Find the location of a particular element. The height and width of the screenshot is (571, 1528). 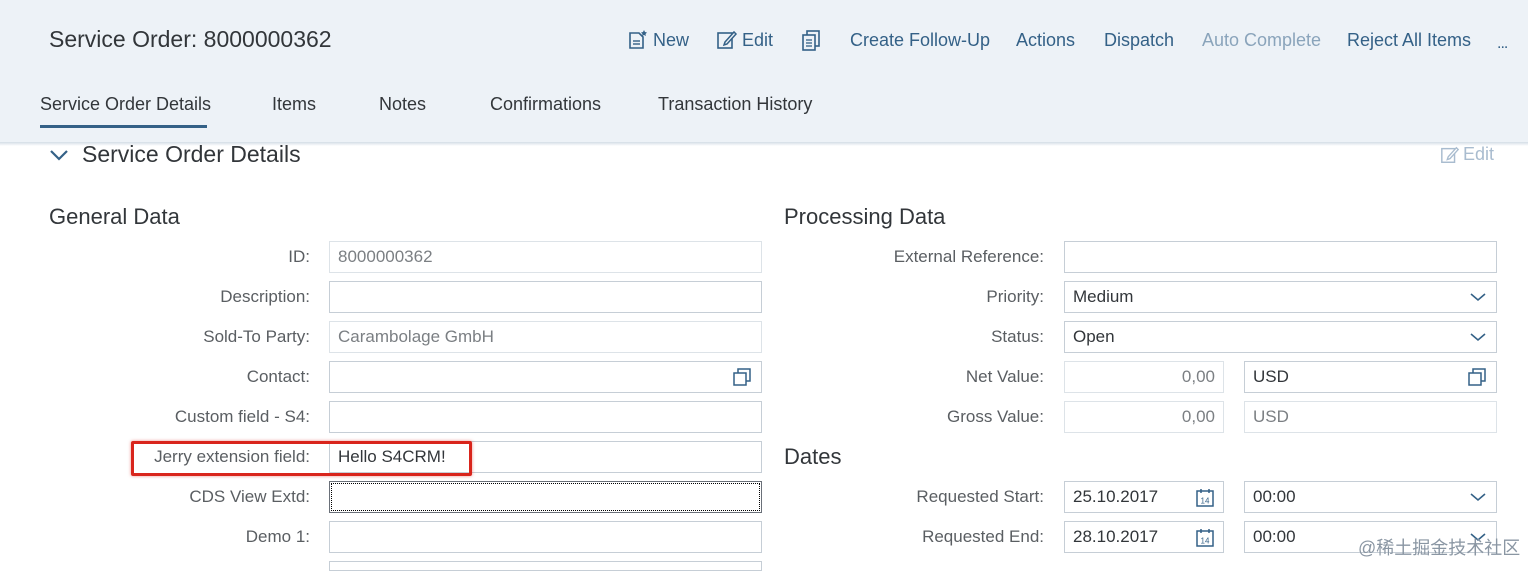

requested-end-label: Requested End: is located at coordinates (983, 536).